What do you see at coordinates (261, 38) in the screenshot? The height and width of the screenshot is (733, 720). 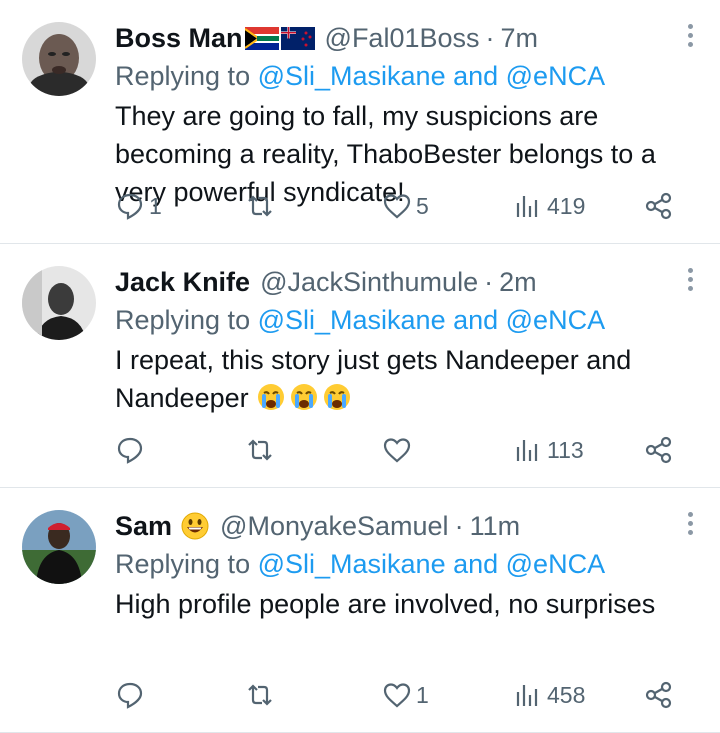 I see `south-africa-flag-icon` at bounding box center [261, 38].